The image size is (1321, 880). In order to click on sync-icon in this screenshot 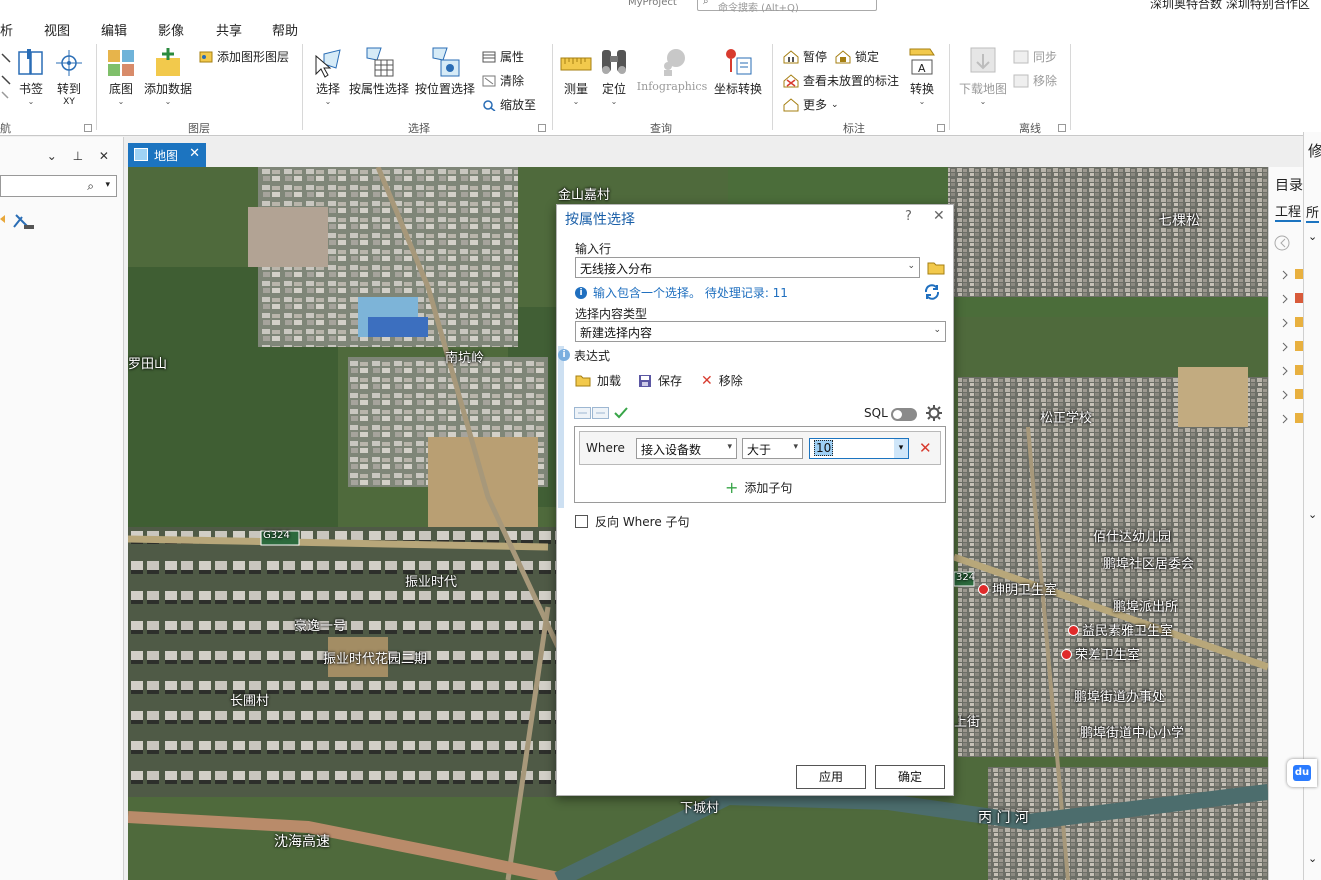, I will do `click(1021, 56)`.